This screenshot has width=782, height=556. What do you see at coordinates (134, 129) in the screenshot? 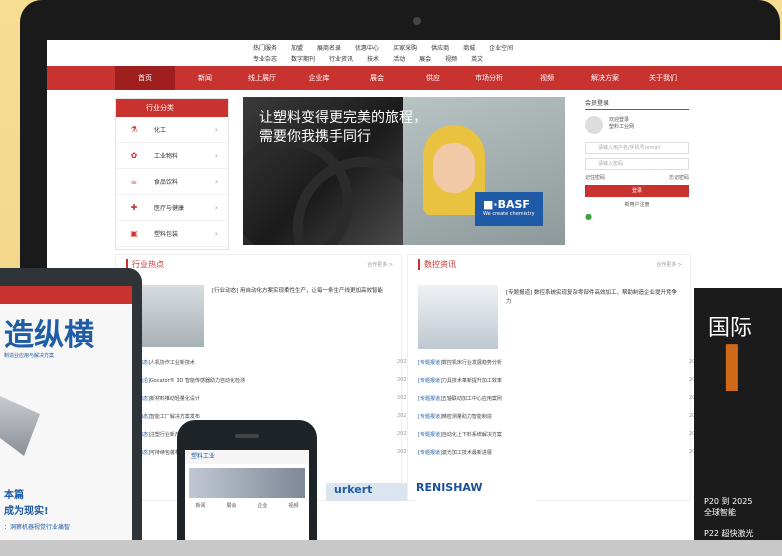
I see `beaker-icon: ⚗` at bounding box center [134, 129].